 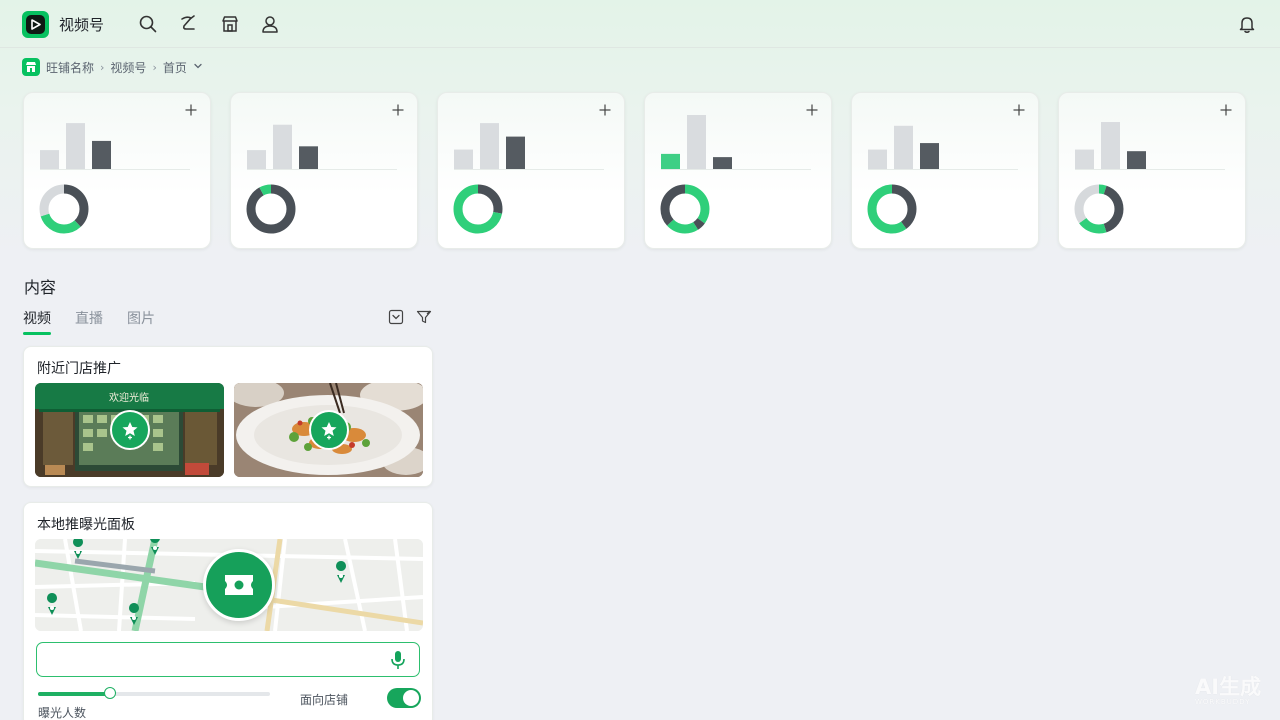 I want to click on notification-bell-icon, so click(x=1247, y=24).